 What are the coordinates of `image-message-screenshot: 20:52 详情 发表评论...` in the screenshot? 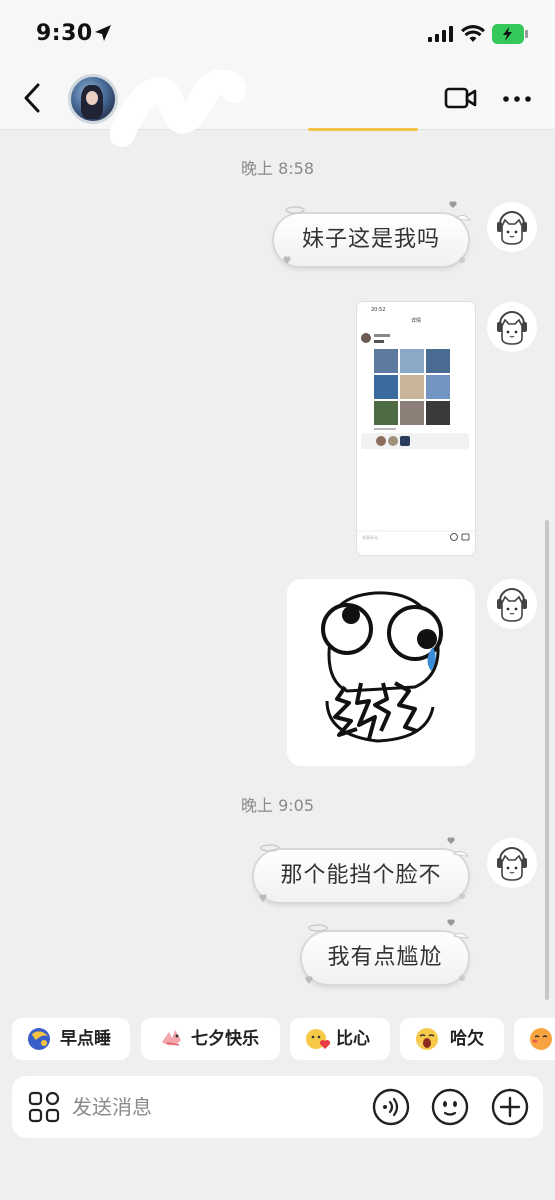 It's located at (416, 428).